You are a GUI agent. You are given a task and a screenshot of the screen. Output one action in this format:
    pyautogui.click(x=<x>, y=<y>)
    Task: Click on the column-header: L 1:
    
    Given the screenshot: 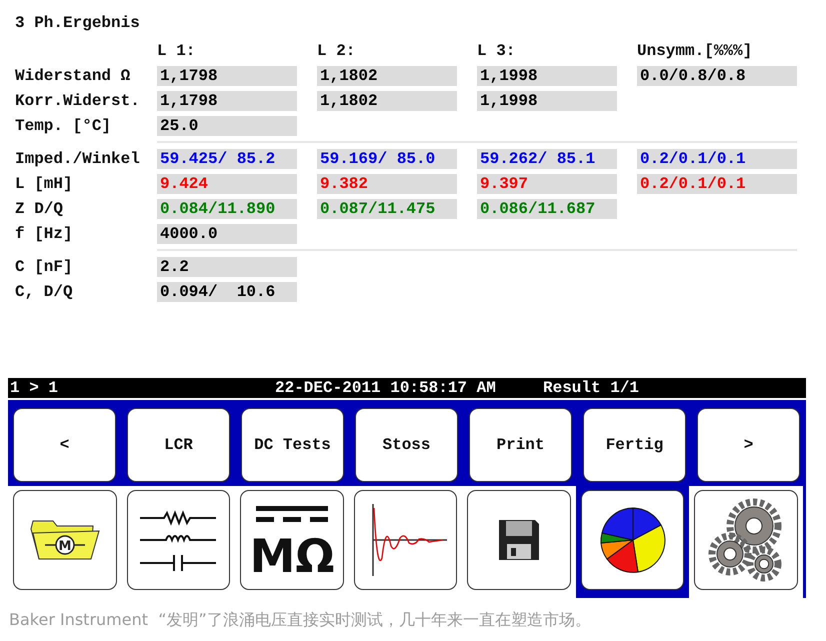 What is the action you would take?
    pyautogui.click(x=176, y=51)
    